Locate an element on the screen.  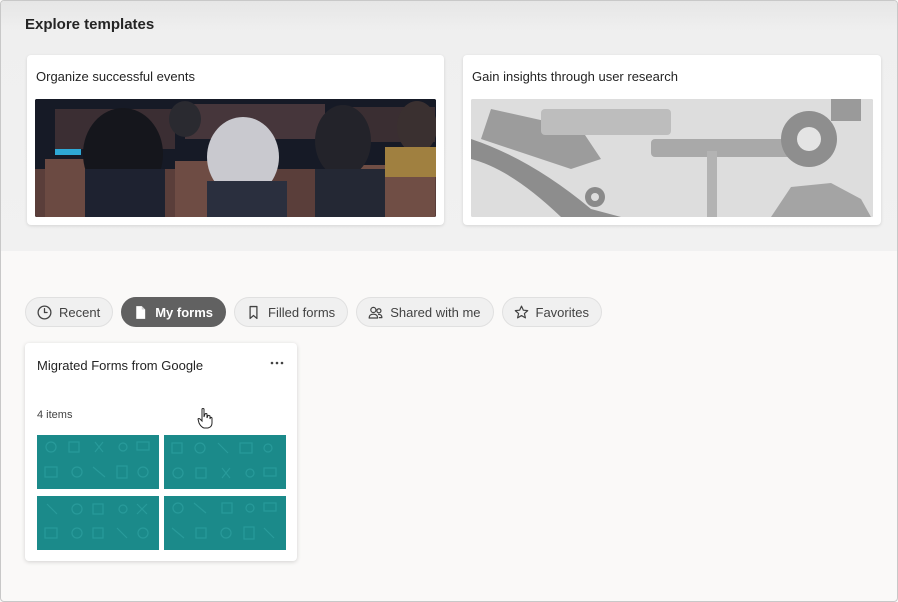
filter-my-forms: My forms is located at coordinates (173, 312).